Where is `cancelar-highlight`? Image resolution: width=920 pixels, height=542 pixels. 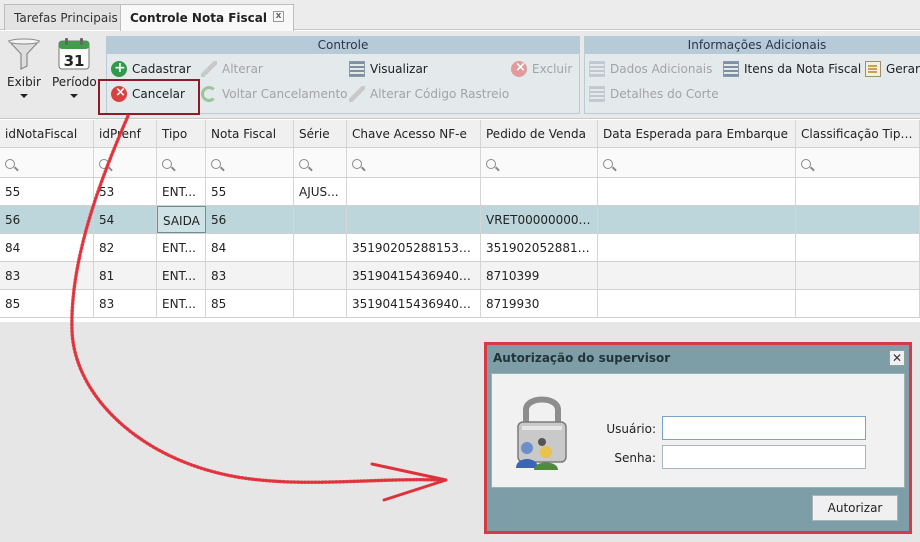
cancelar-highlight is located at coordinates (149, 97).